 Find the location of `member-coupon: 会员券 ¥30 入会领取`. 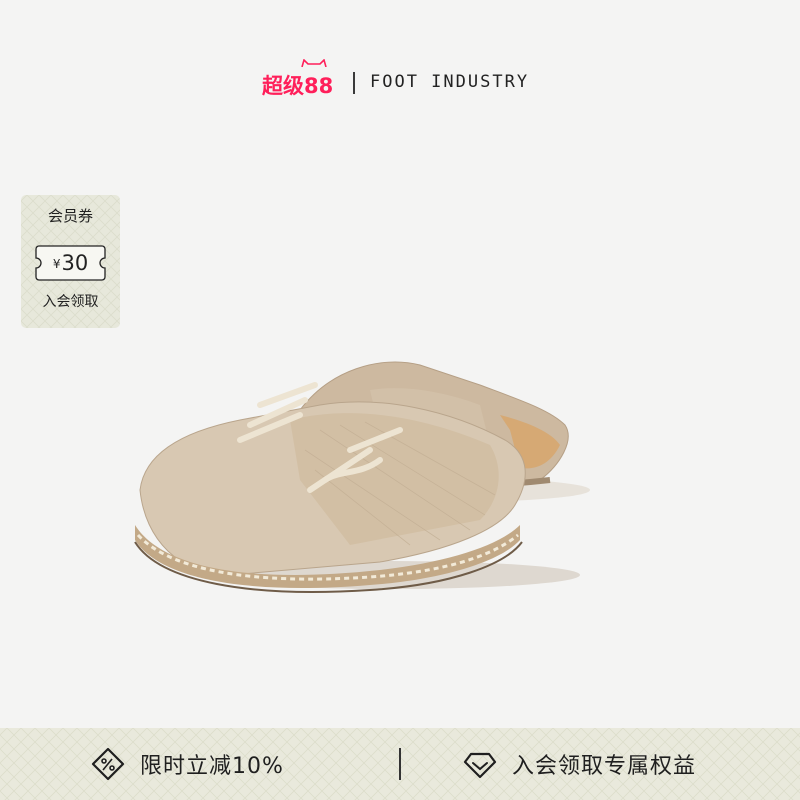

member-coupon: 会员券 ¥30 入会领取 is located at coordinates (70, 261).